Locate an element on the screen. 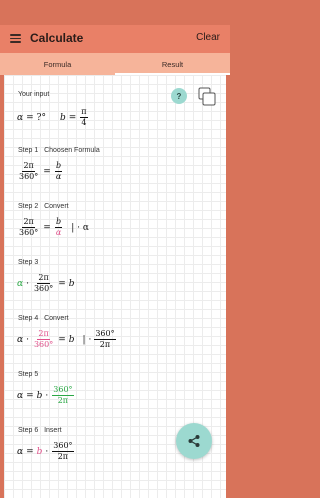  share-button is located at coordinates (194, 441).